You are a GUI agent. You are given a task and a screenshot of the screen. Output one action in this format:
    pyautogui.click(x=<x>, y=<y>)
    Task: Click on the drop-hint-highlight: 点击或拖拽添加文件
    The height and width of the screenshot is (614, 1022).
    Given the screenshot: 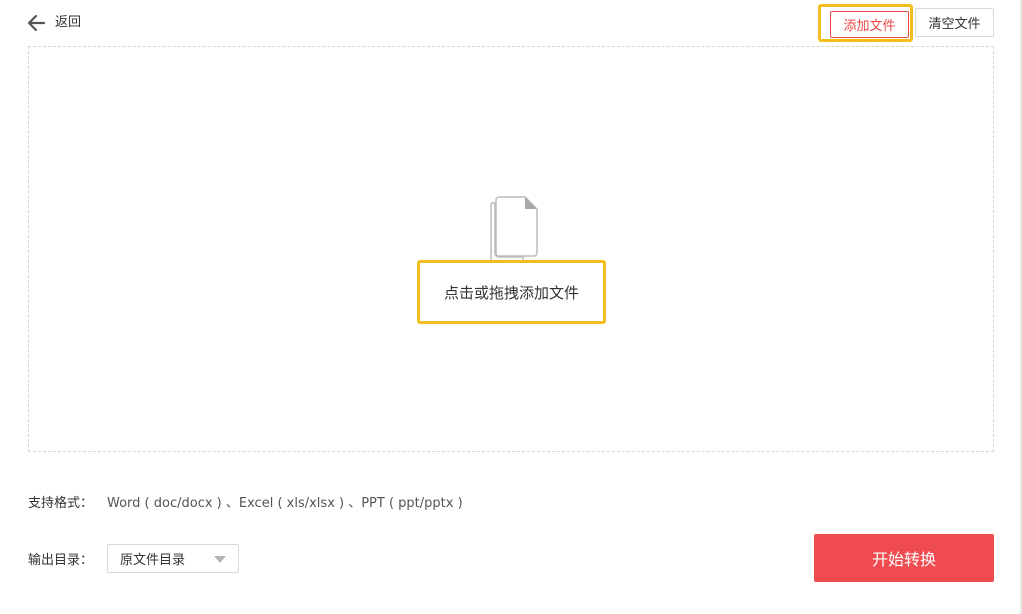 What is the action you would take?
    pyautogui.click(x=511, y=292)
    